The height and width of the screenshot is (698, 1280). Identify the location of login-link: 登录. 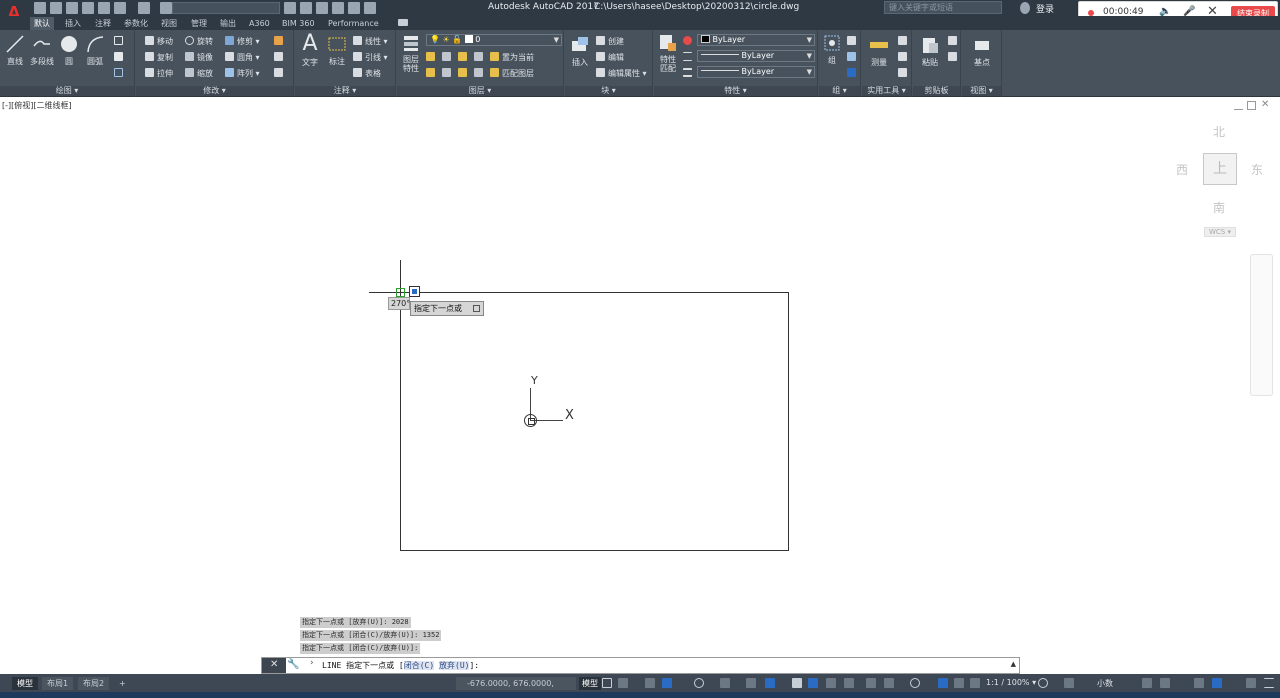
(1045, 8).